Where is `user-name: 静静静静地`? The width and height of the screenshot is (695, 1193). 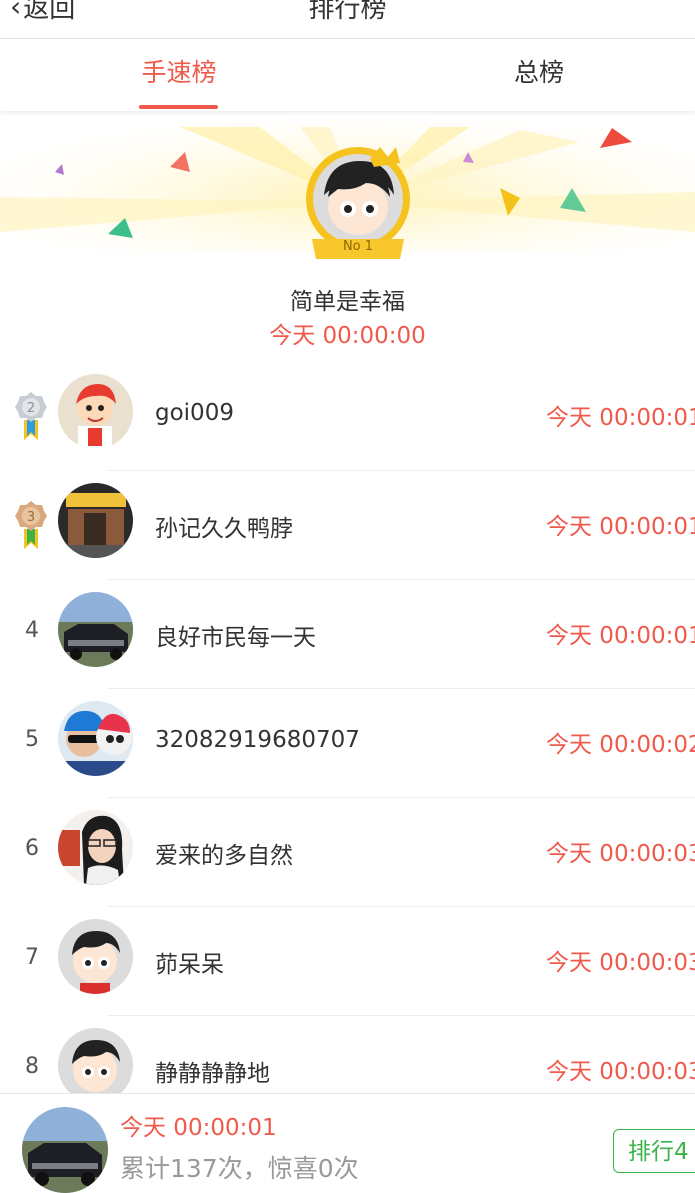
user-name: 静静静静地 is located at coordinates (212, 1074).